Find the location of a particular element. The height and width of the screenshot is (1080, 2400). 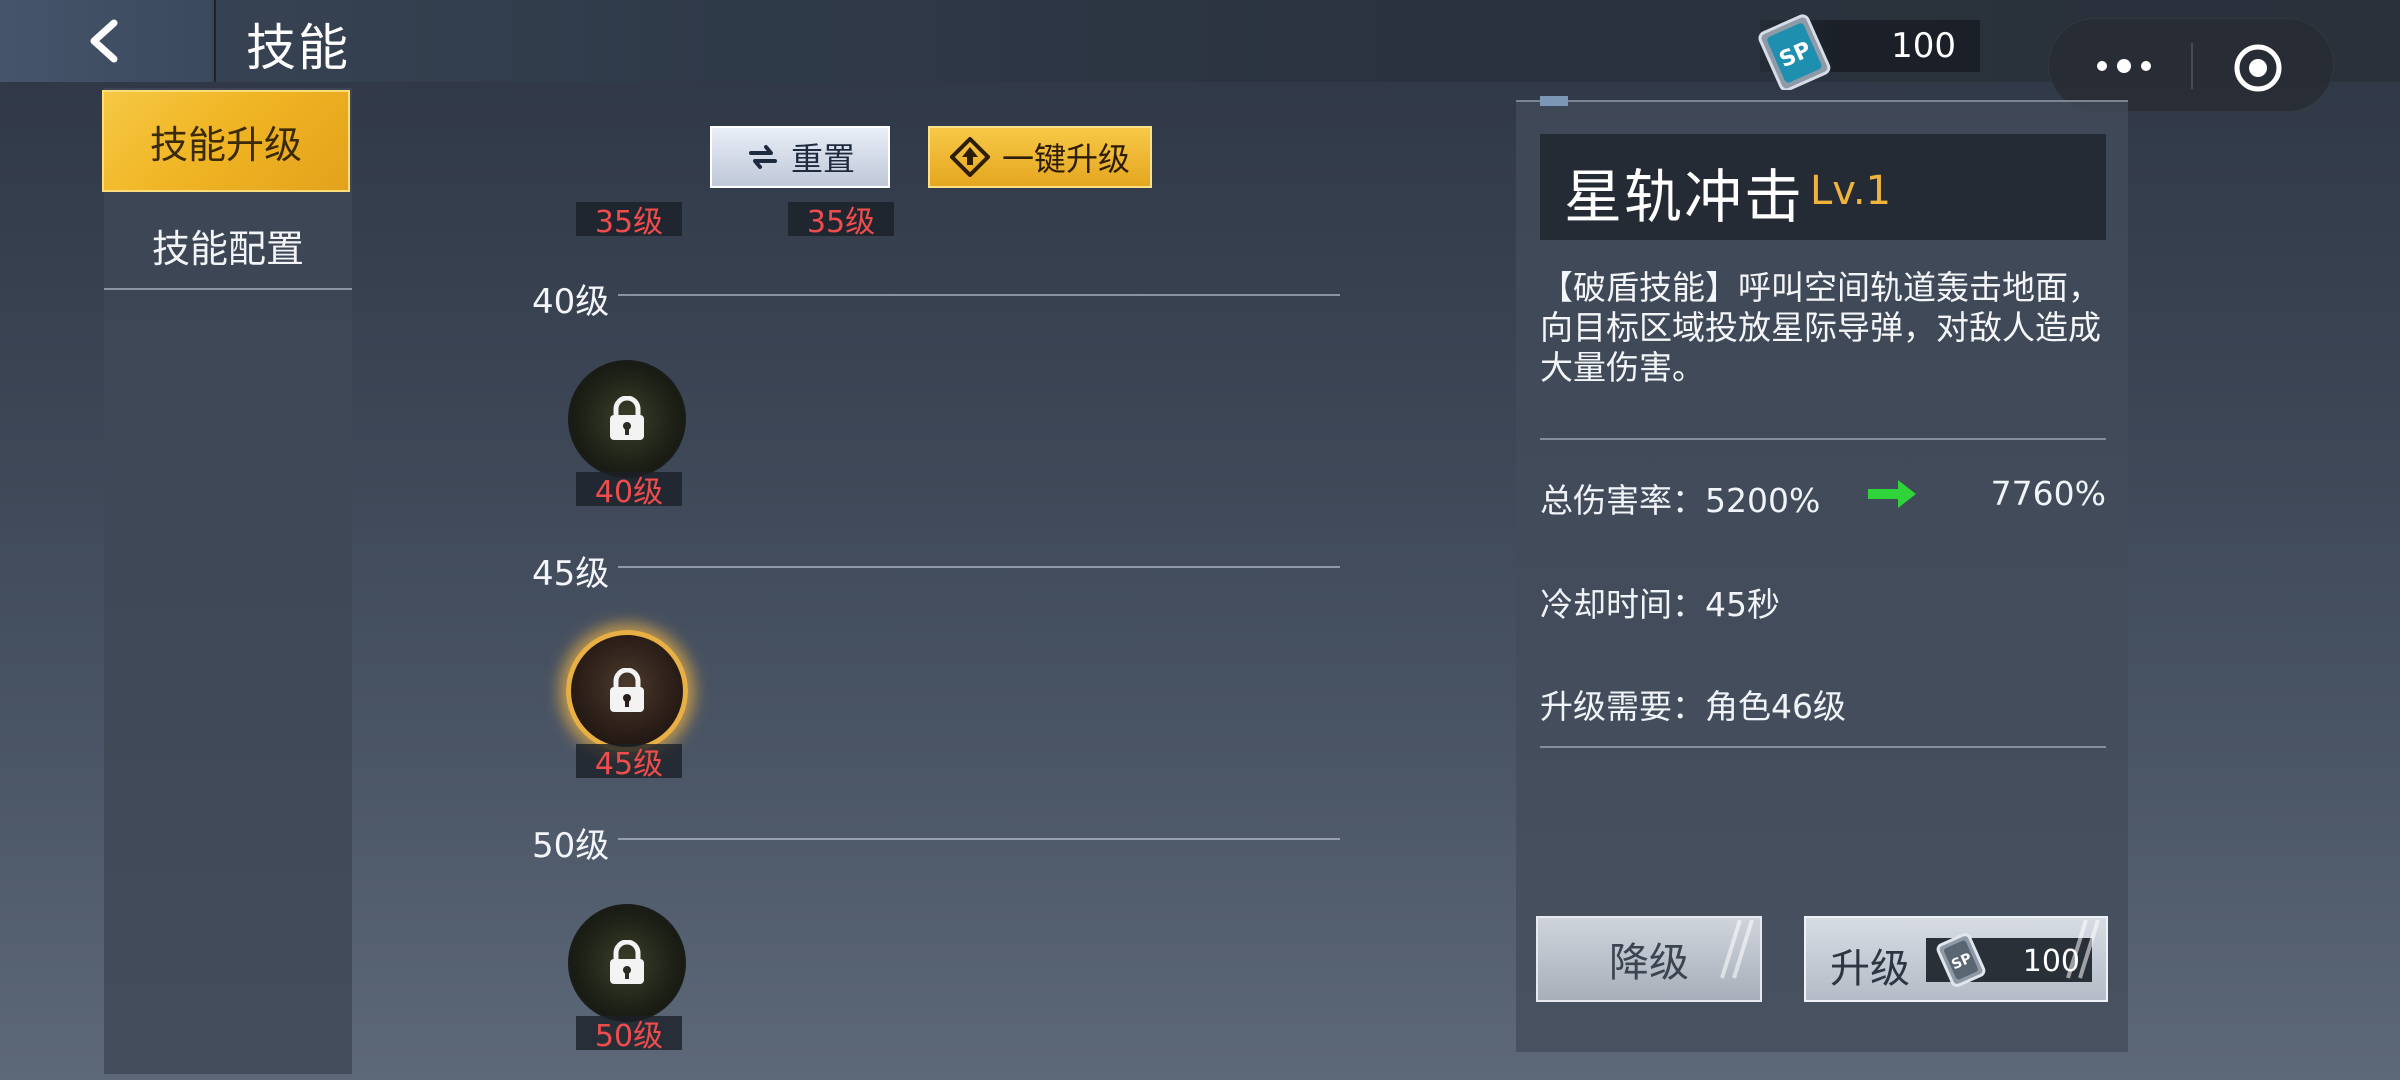

skill-node-level-tag: 40级 is located at coordinates (629, 491).